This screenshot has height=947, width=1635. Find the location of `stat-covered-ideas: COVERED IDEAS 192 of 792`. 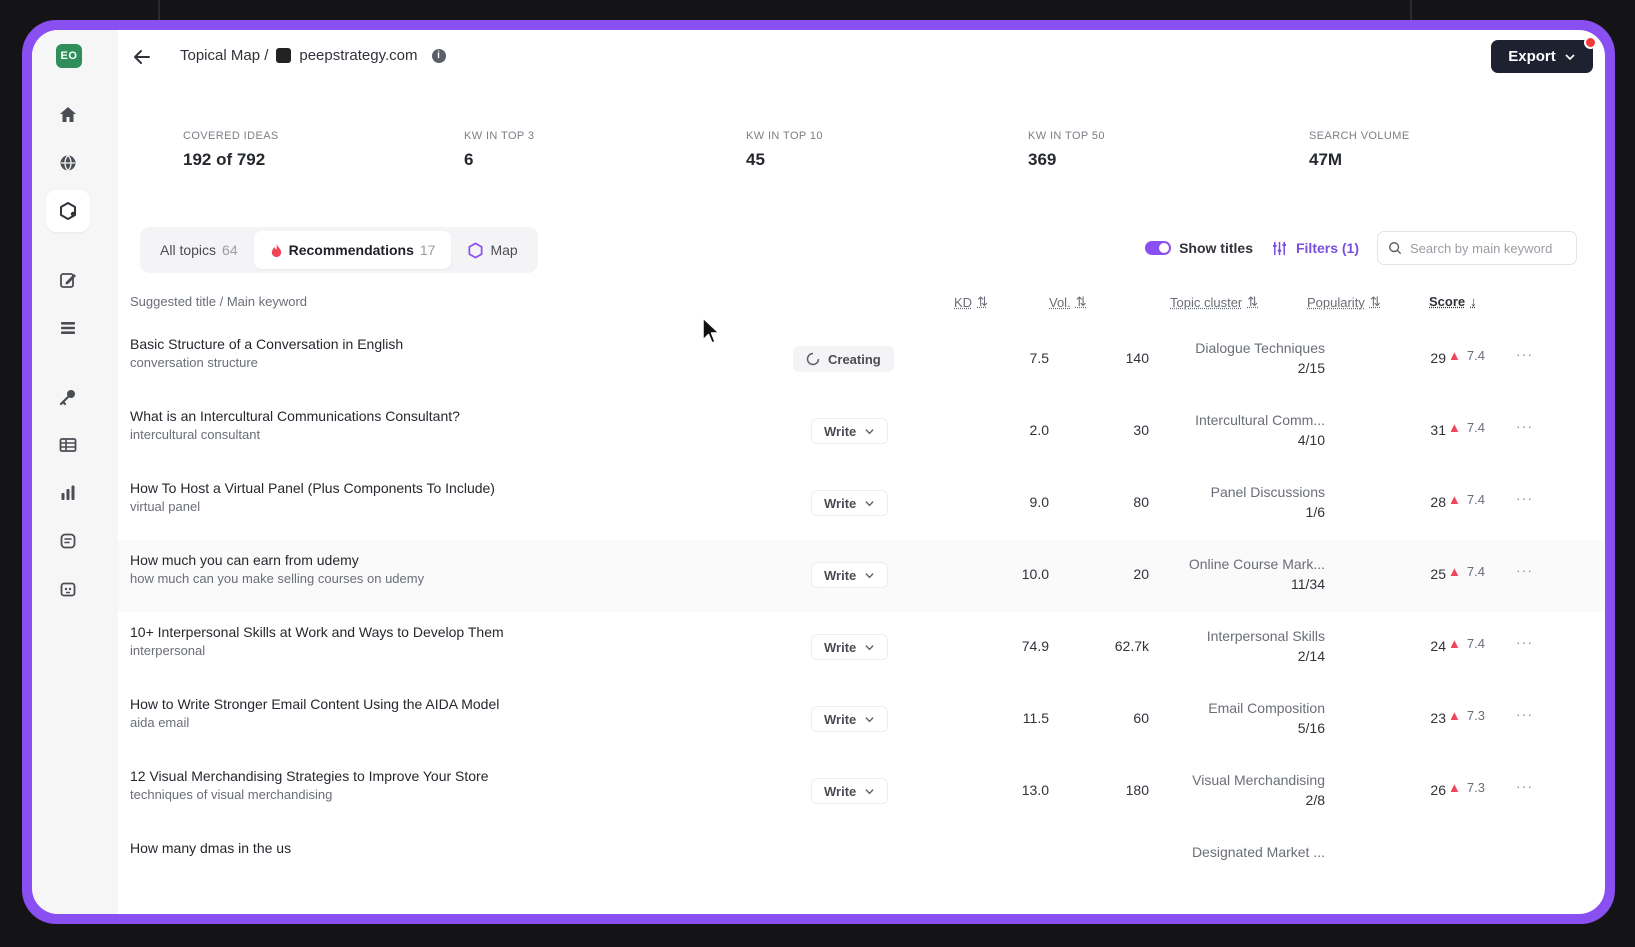

stat-covered-ideas: COVERED IDEAS 192 of 792 is located at coordinates (231, 150).